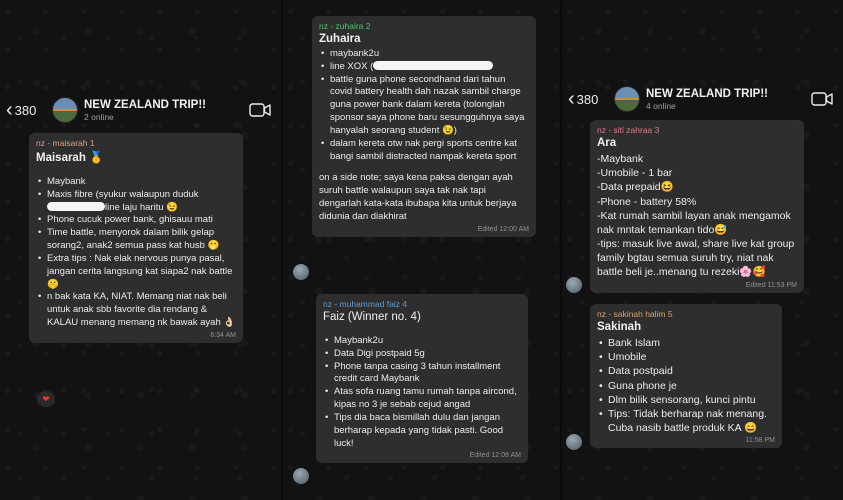  Describe the element at coordinates (365, 304) in the screenshot. I see `sender-name: nz - muhammad faiz 4` at that location.